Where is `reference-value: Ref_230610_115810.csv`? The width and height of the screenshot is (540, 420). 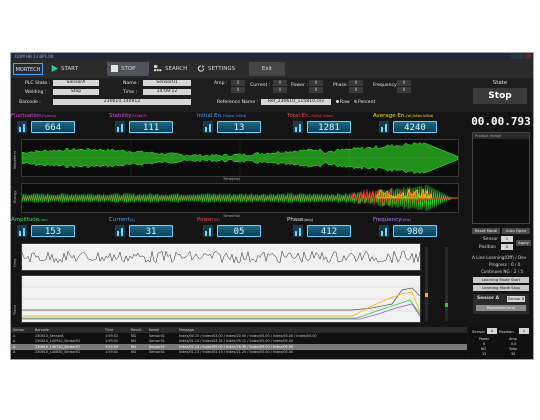
reference-value: Ref_230610_115810.csv is located at coordinates (296, 102).